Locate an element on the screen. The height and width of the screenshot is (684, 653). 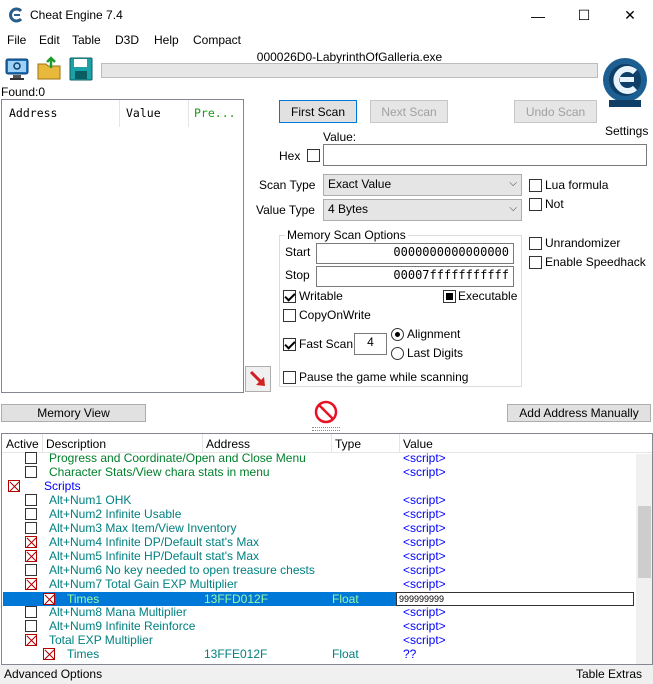
cheat-engine-app-icon is located at coordinates (16, 15).